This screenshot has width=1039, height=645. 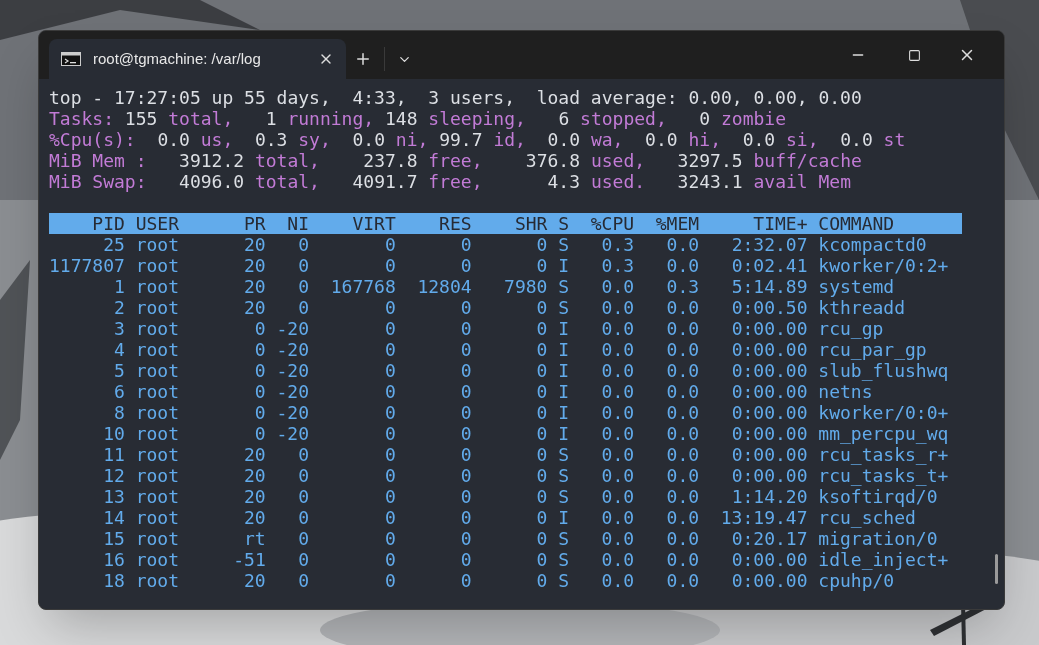 I want to click on table-cell-text: 2:32.07, so click(x=769, y=244).